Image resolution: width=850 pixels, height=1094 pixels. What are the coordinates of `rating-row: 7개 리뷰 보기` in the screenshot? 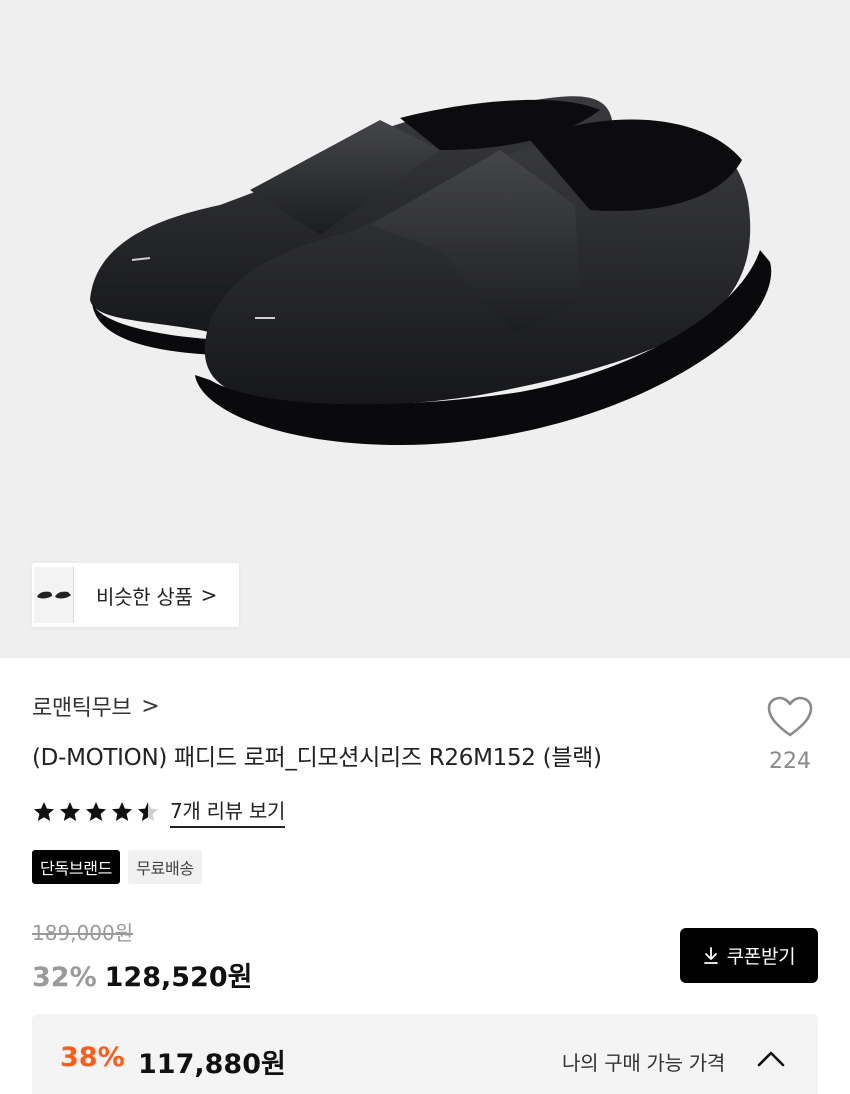 It's located at (158, 811).